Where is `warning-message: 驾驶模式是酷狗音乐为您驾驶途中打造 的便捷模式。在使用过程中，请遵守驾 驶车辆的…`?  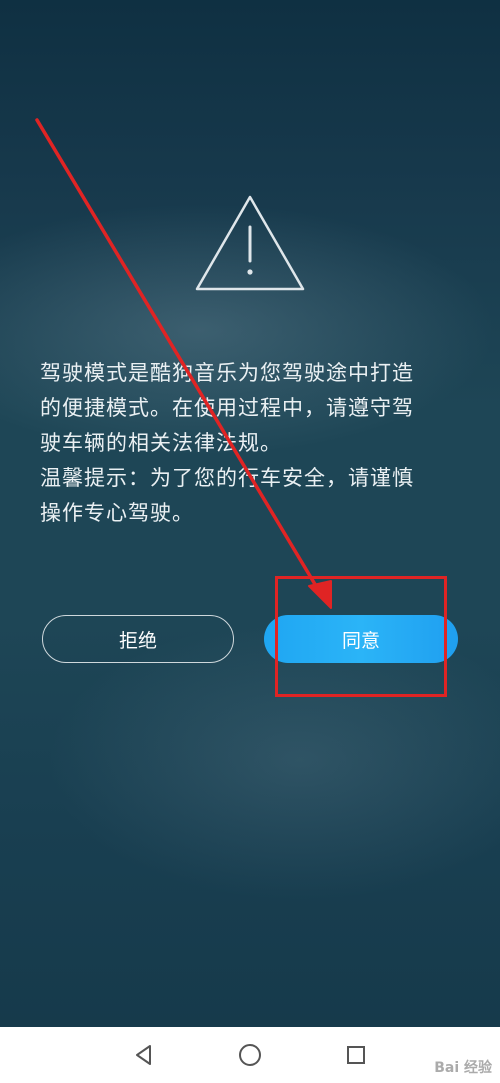 warning-message: 驾驶模式是酷狗音乐为您驾驶途中打造 的便捷模式。在使用过程中，请遵守驾 驶车辆的… is located at coordinates (250, 443).